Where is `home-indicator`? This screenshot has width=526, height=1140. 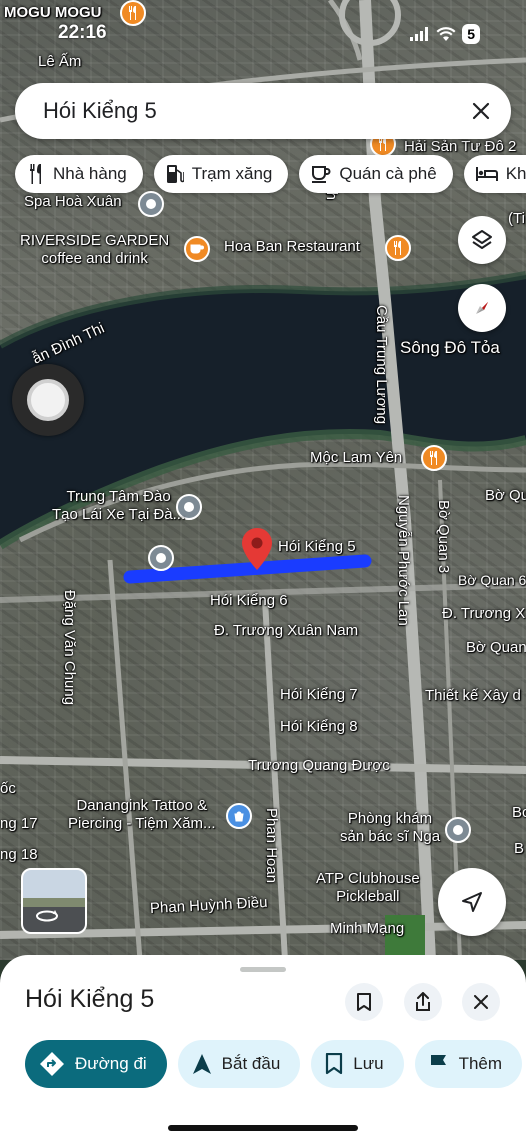
home-indicator is located at coordinates (263, 1128).